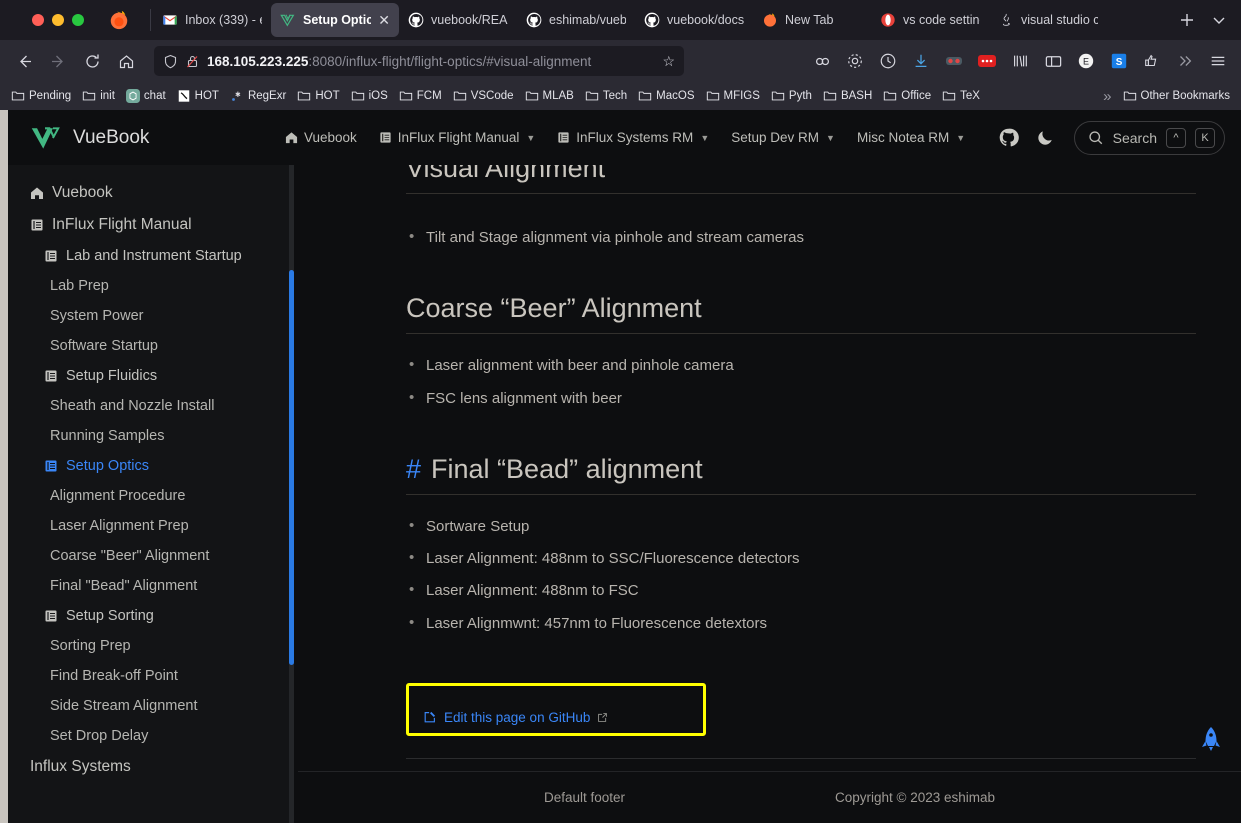 This screenshot has width=1241, height=823. I want to click on sidebar-scrollbar-thumb, so click(291, 467).